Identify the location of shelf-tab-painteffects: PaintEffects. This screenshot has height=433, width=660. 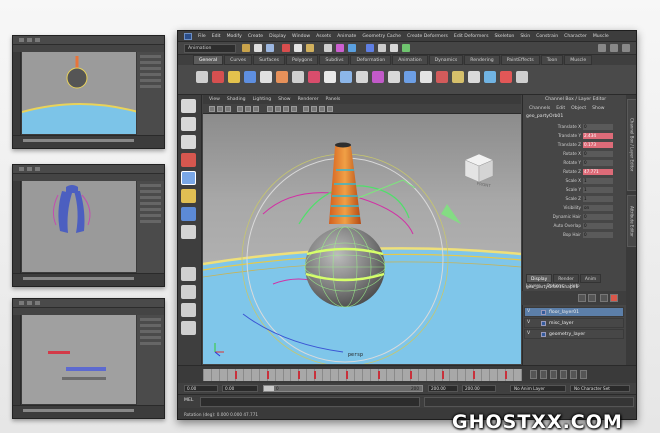
(520, 60).